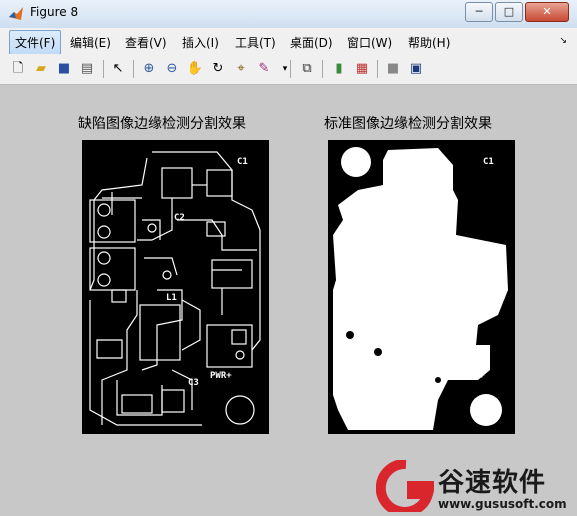 The image size is (577, 516). I want to click on print-icon: ▤, so click(87, 69).